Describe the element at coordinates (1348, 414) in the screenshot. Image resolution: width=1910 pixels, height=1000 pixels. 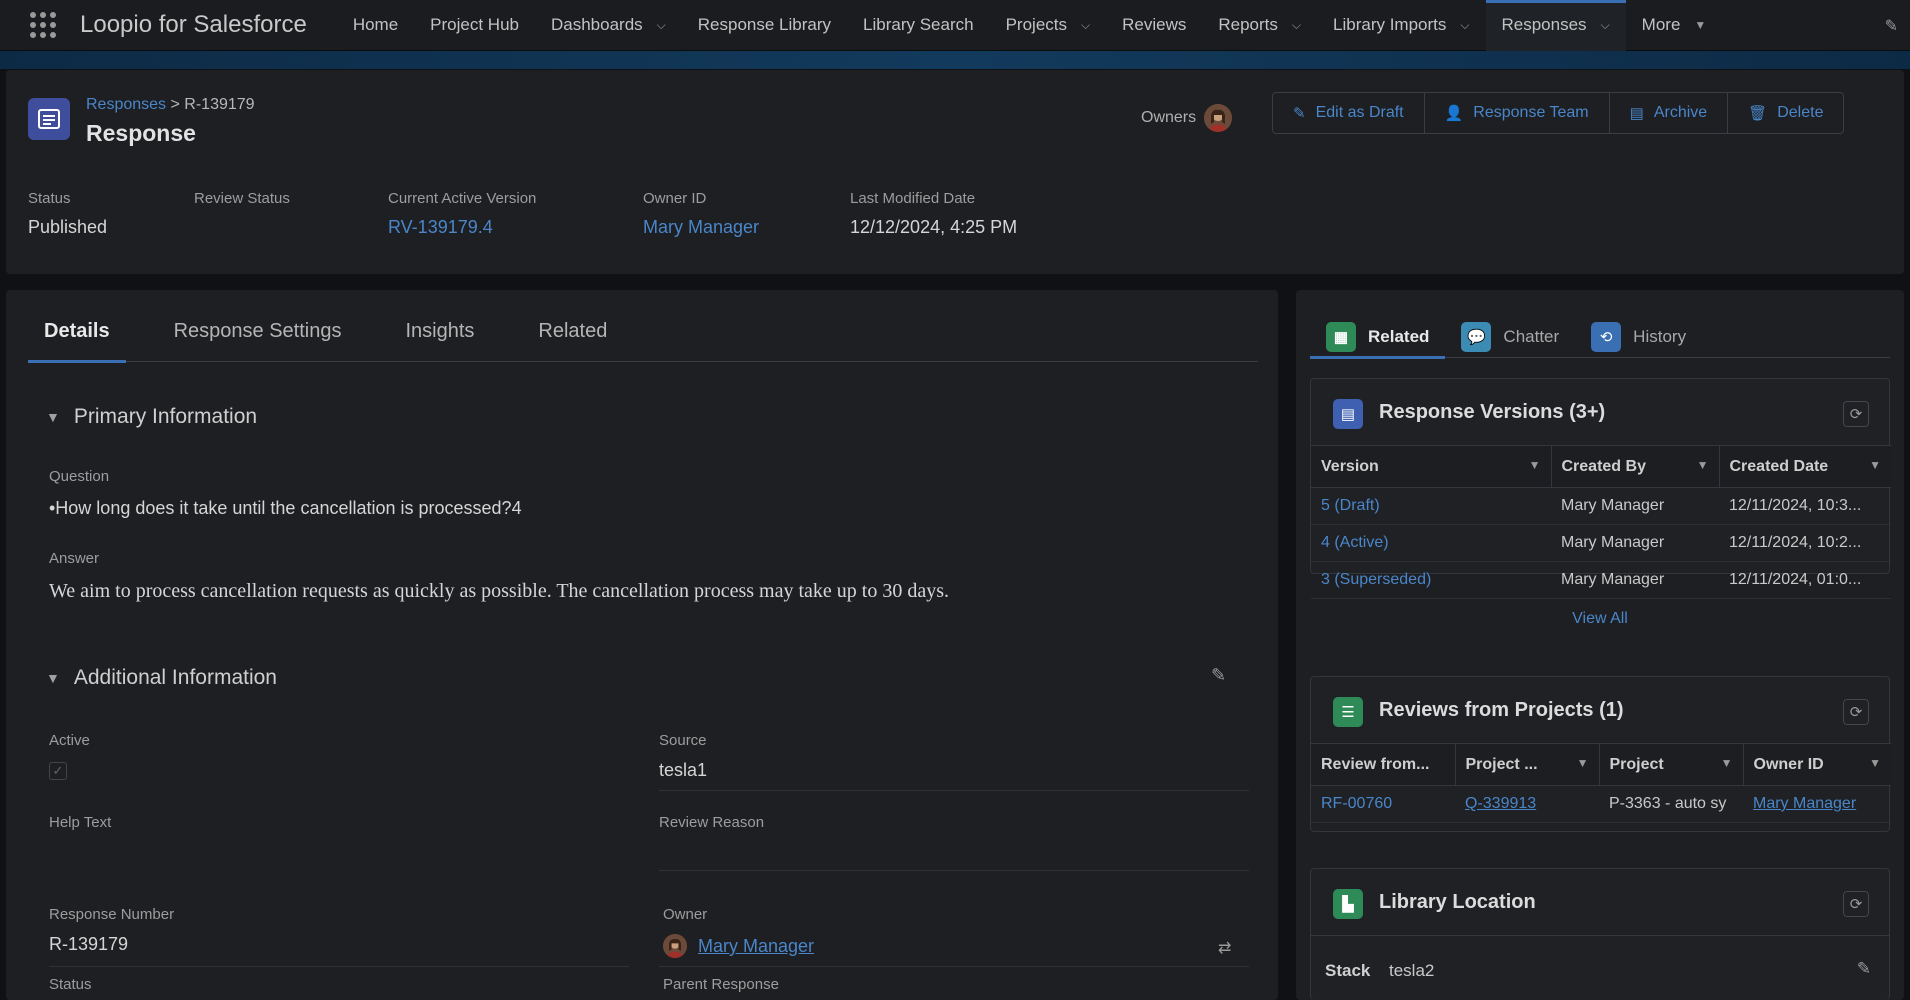
I see `versions-icon: ▤` at that location.